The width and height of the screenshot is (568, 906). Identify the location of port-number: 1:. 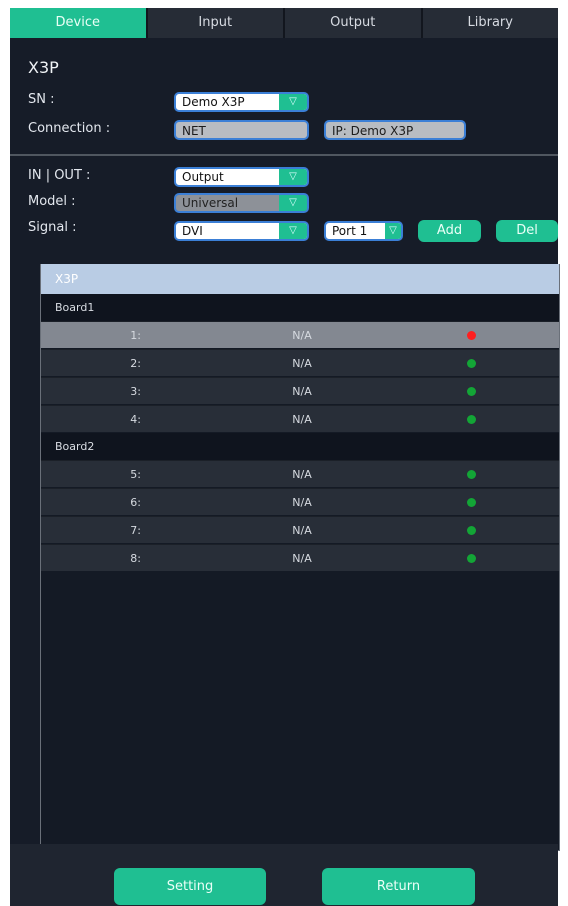
(135, 335).